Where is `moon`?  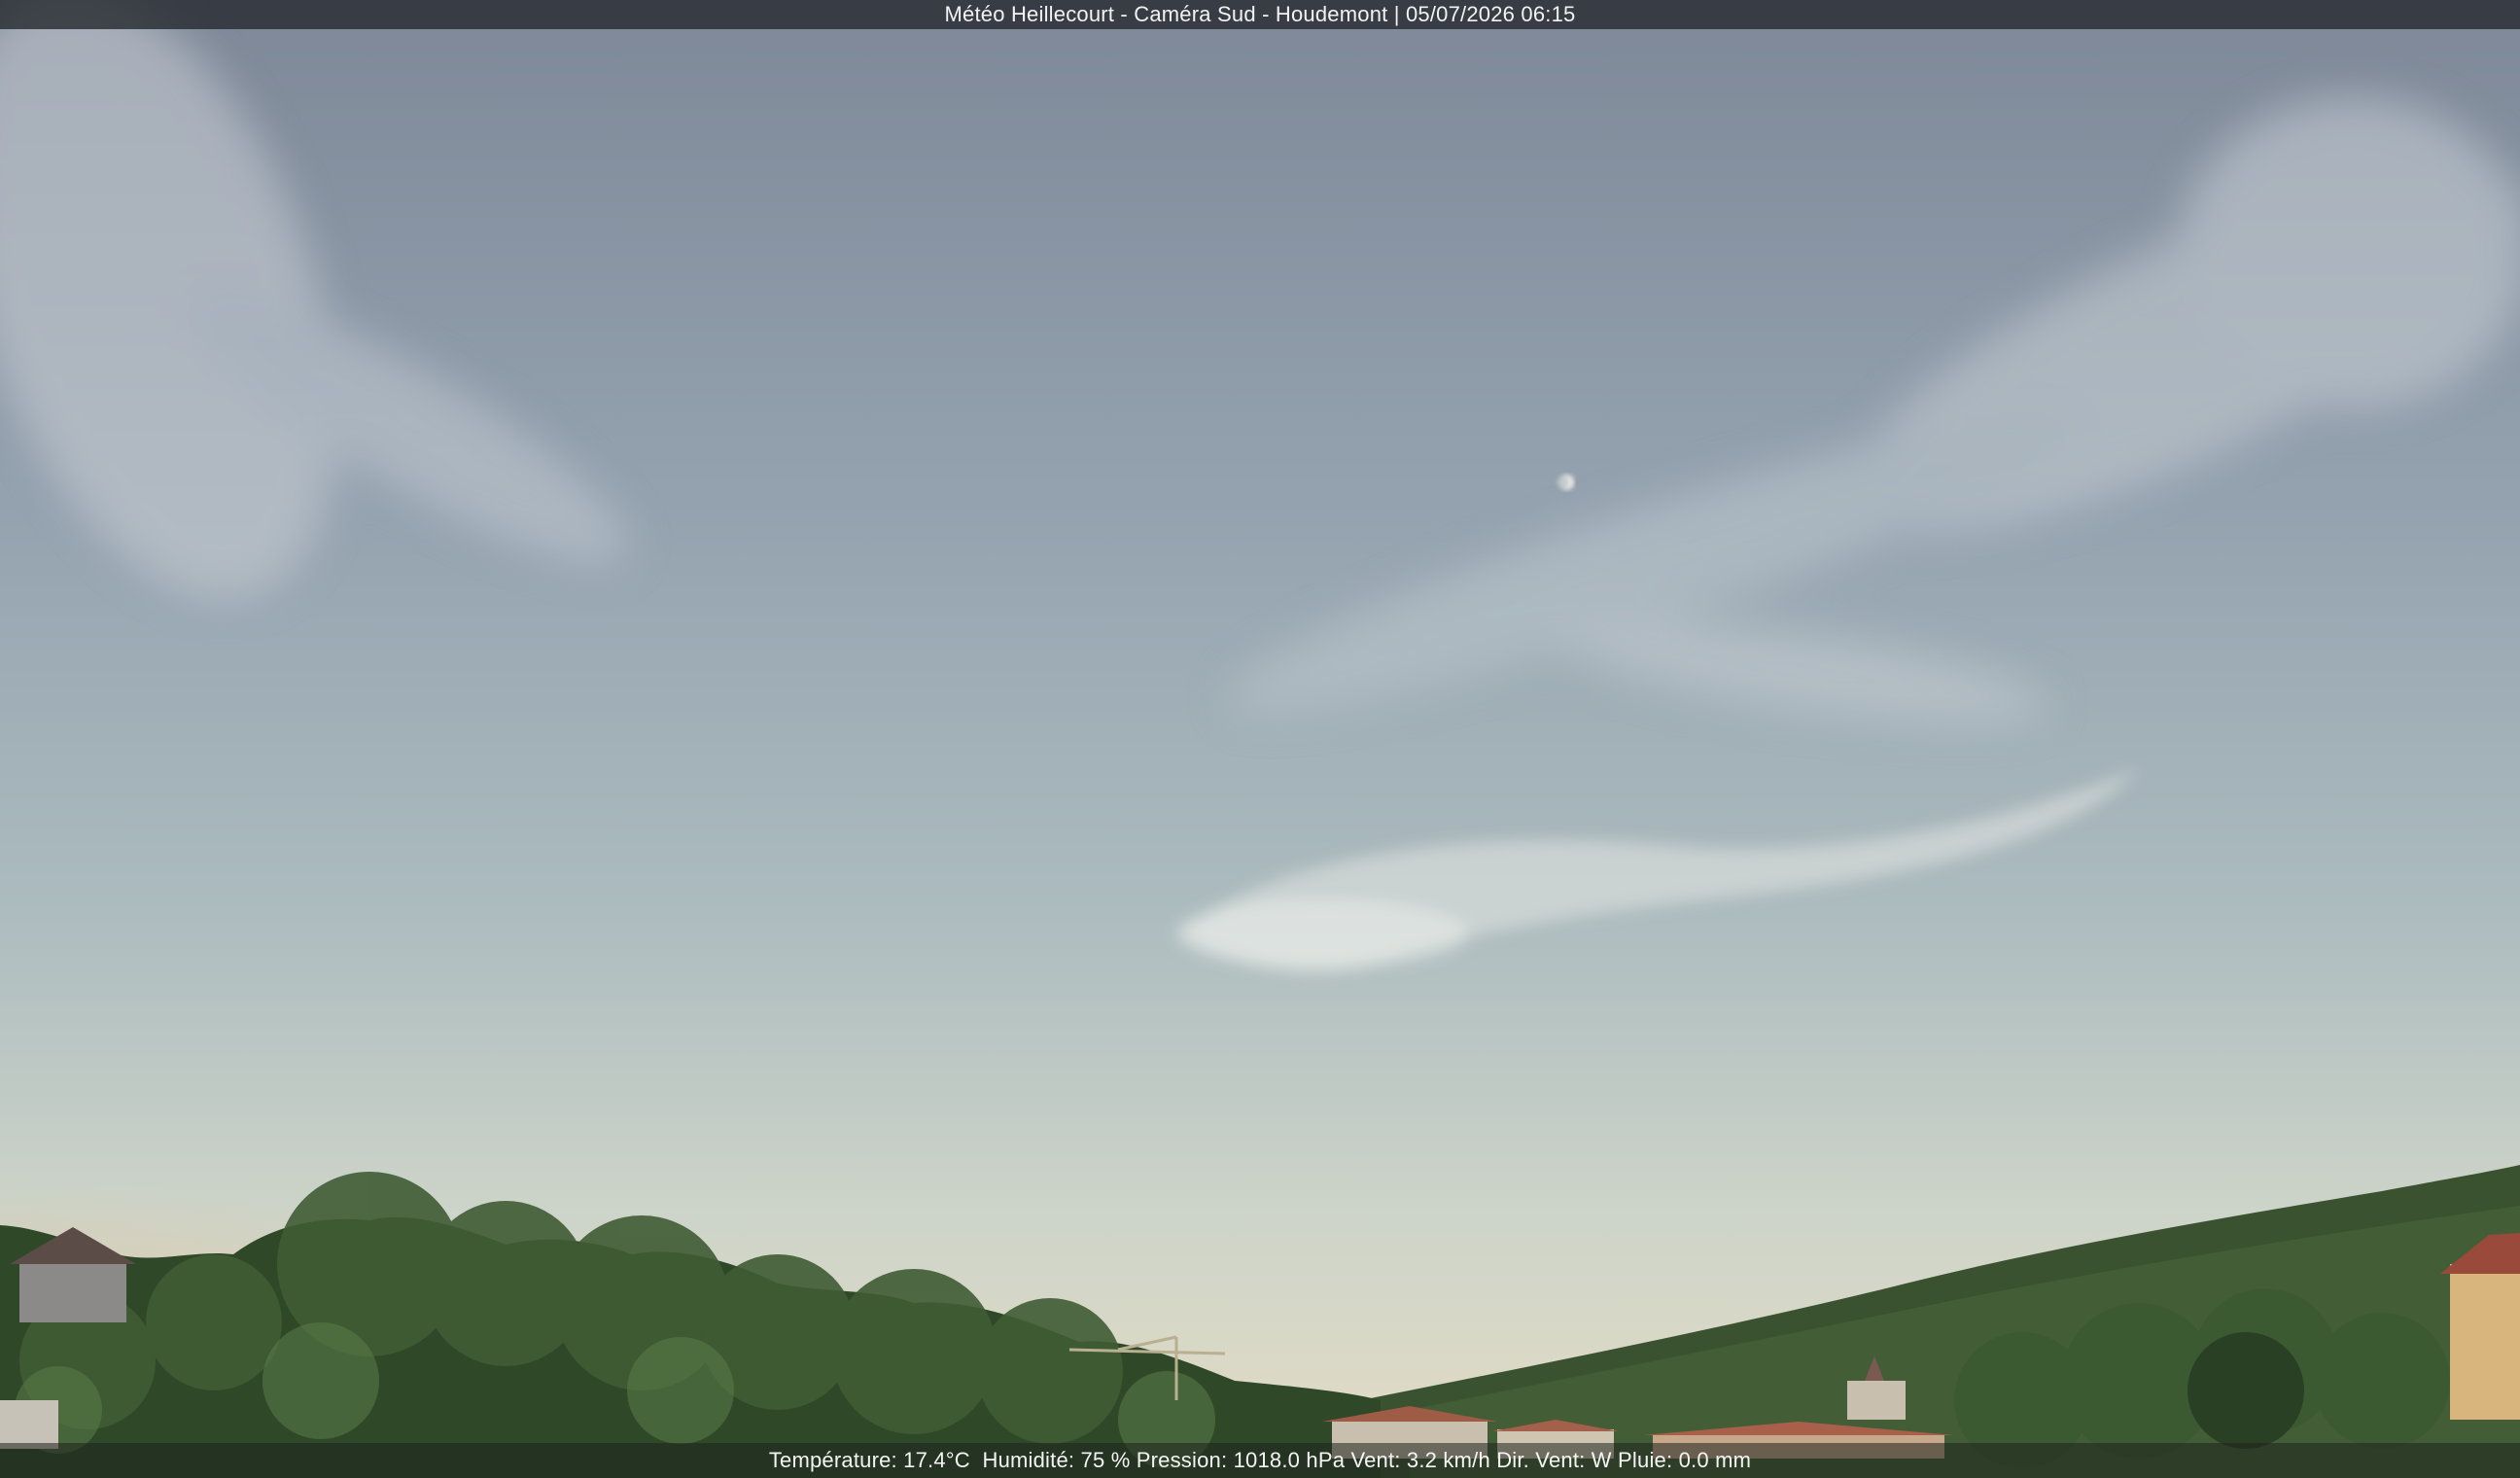 moon is located at coordinates (1565, 482).